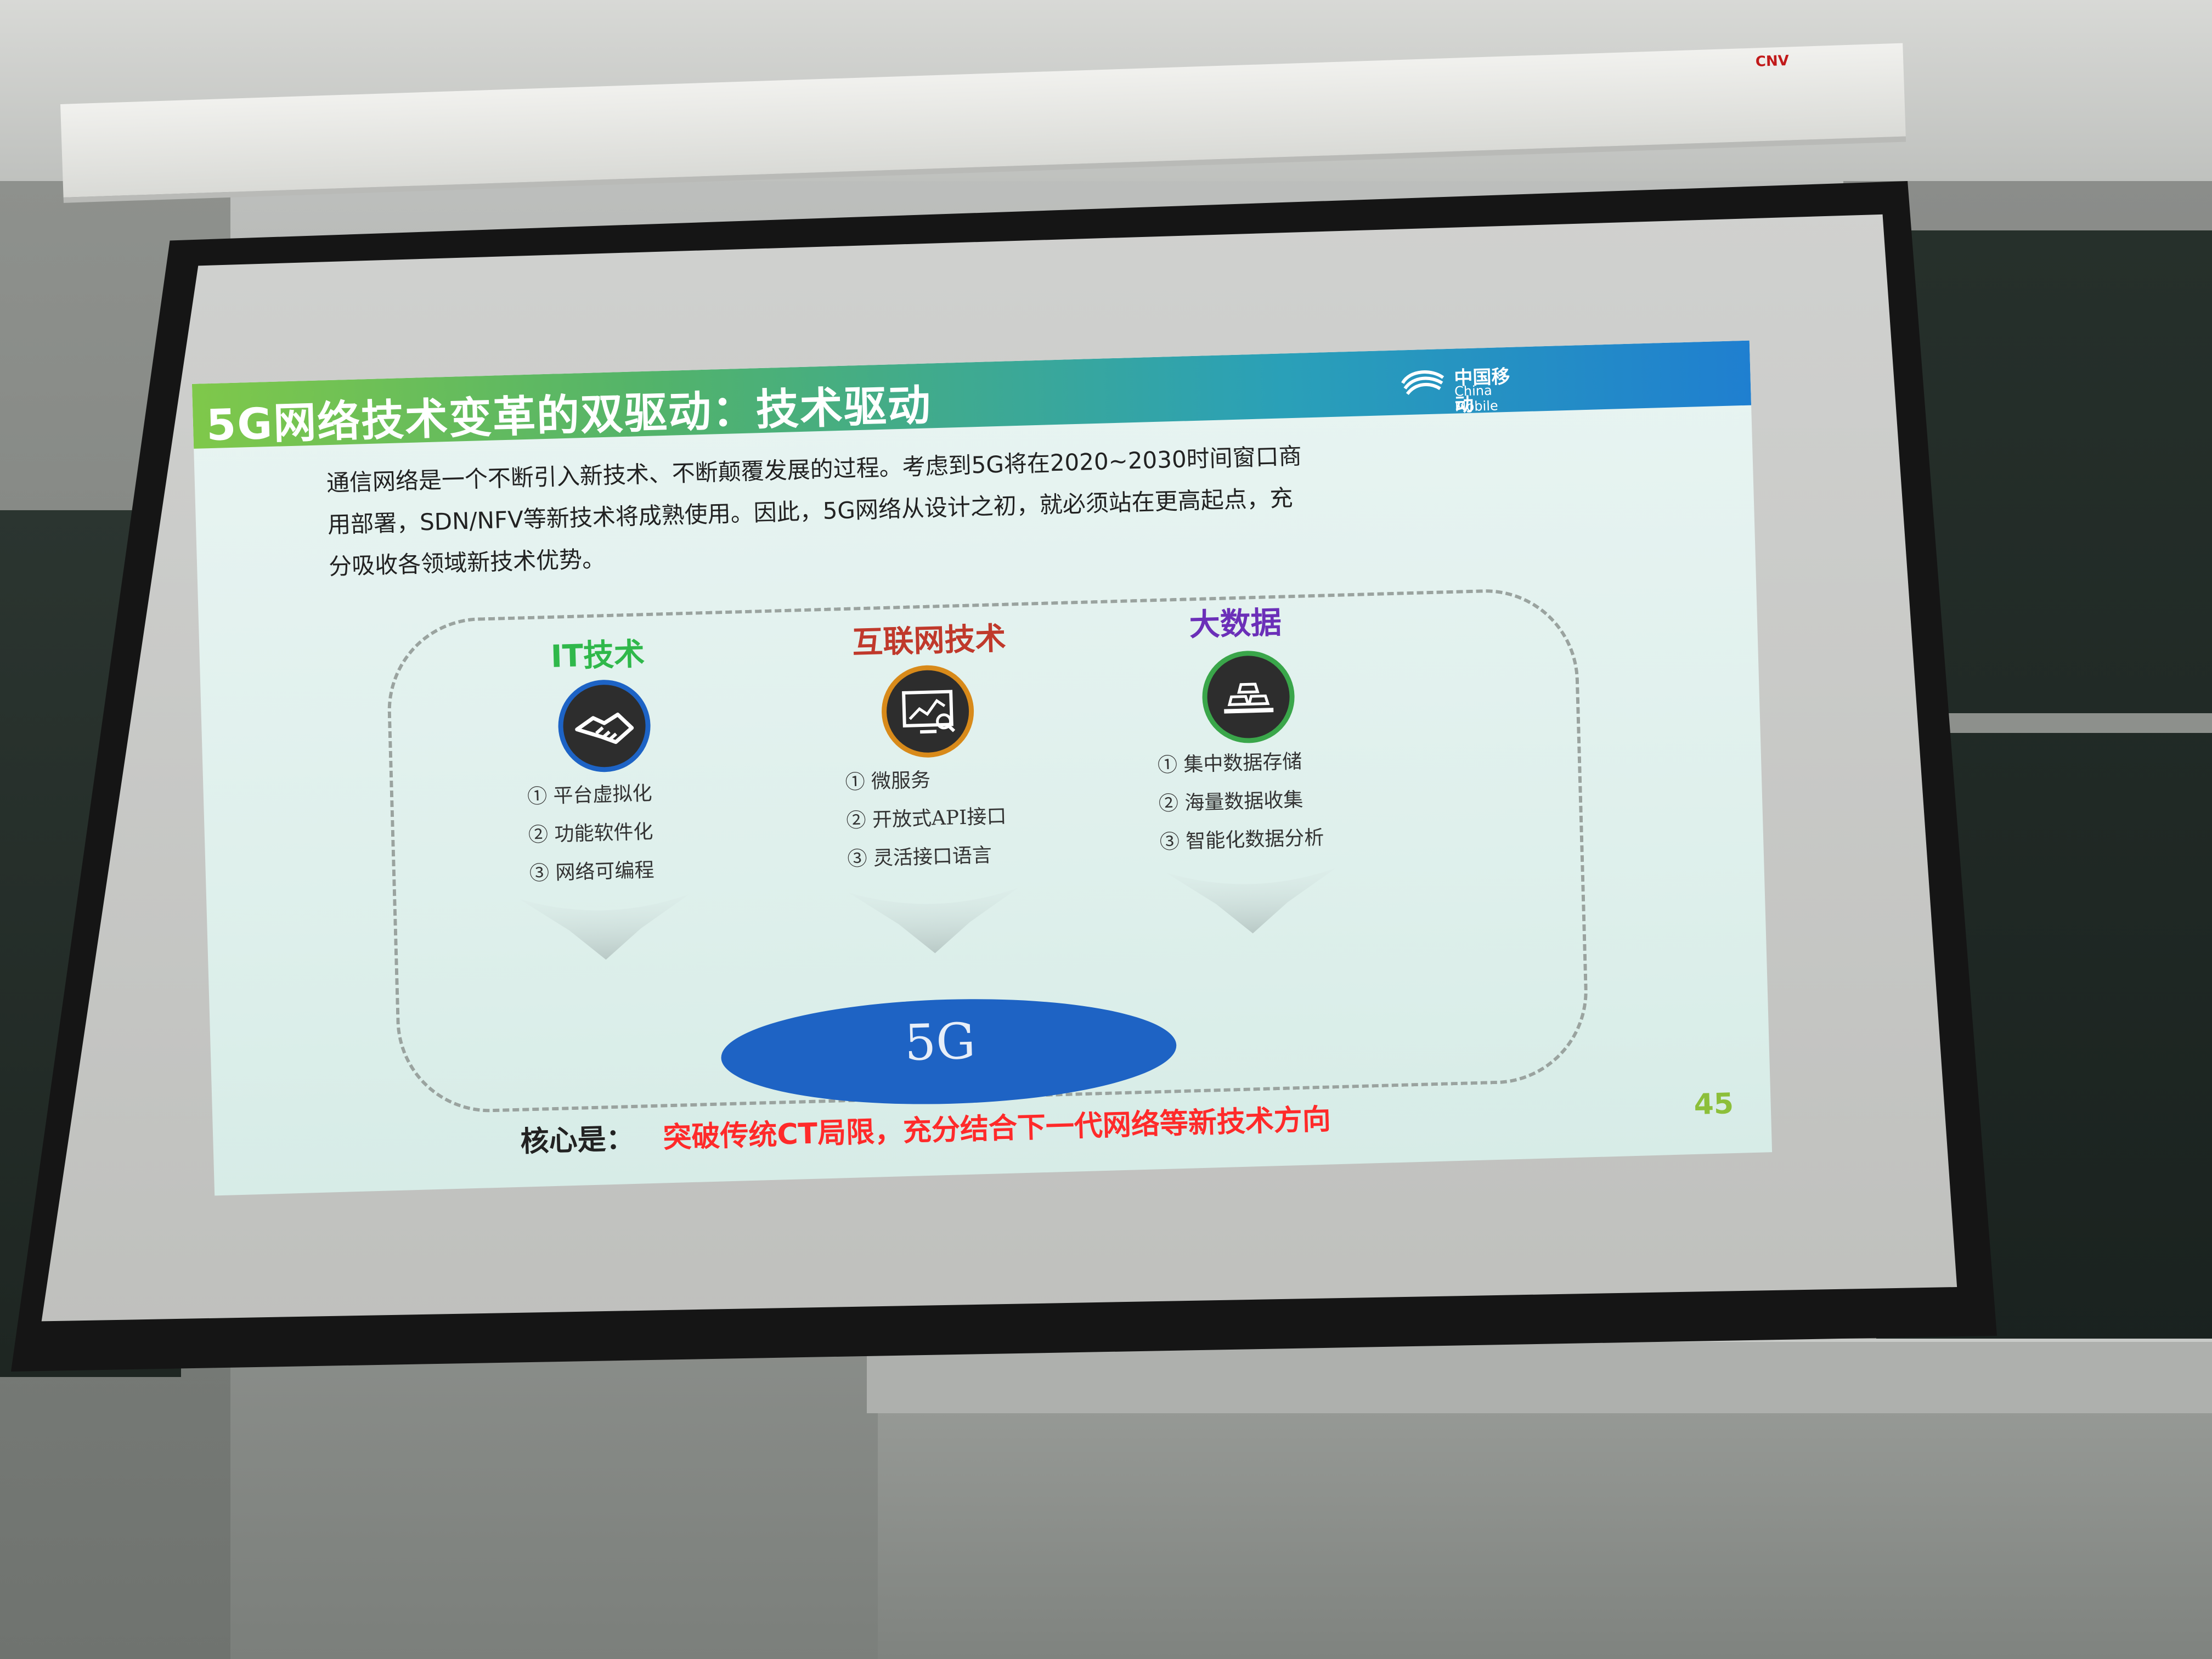 The width and height of the screenshot is (2212, 1659). I want to click on data-stack-icon, so click(1249, 697).